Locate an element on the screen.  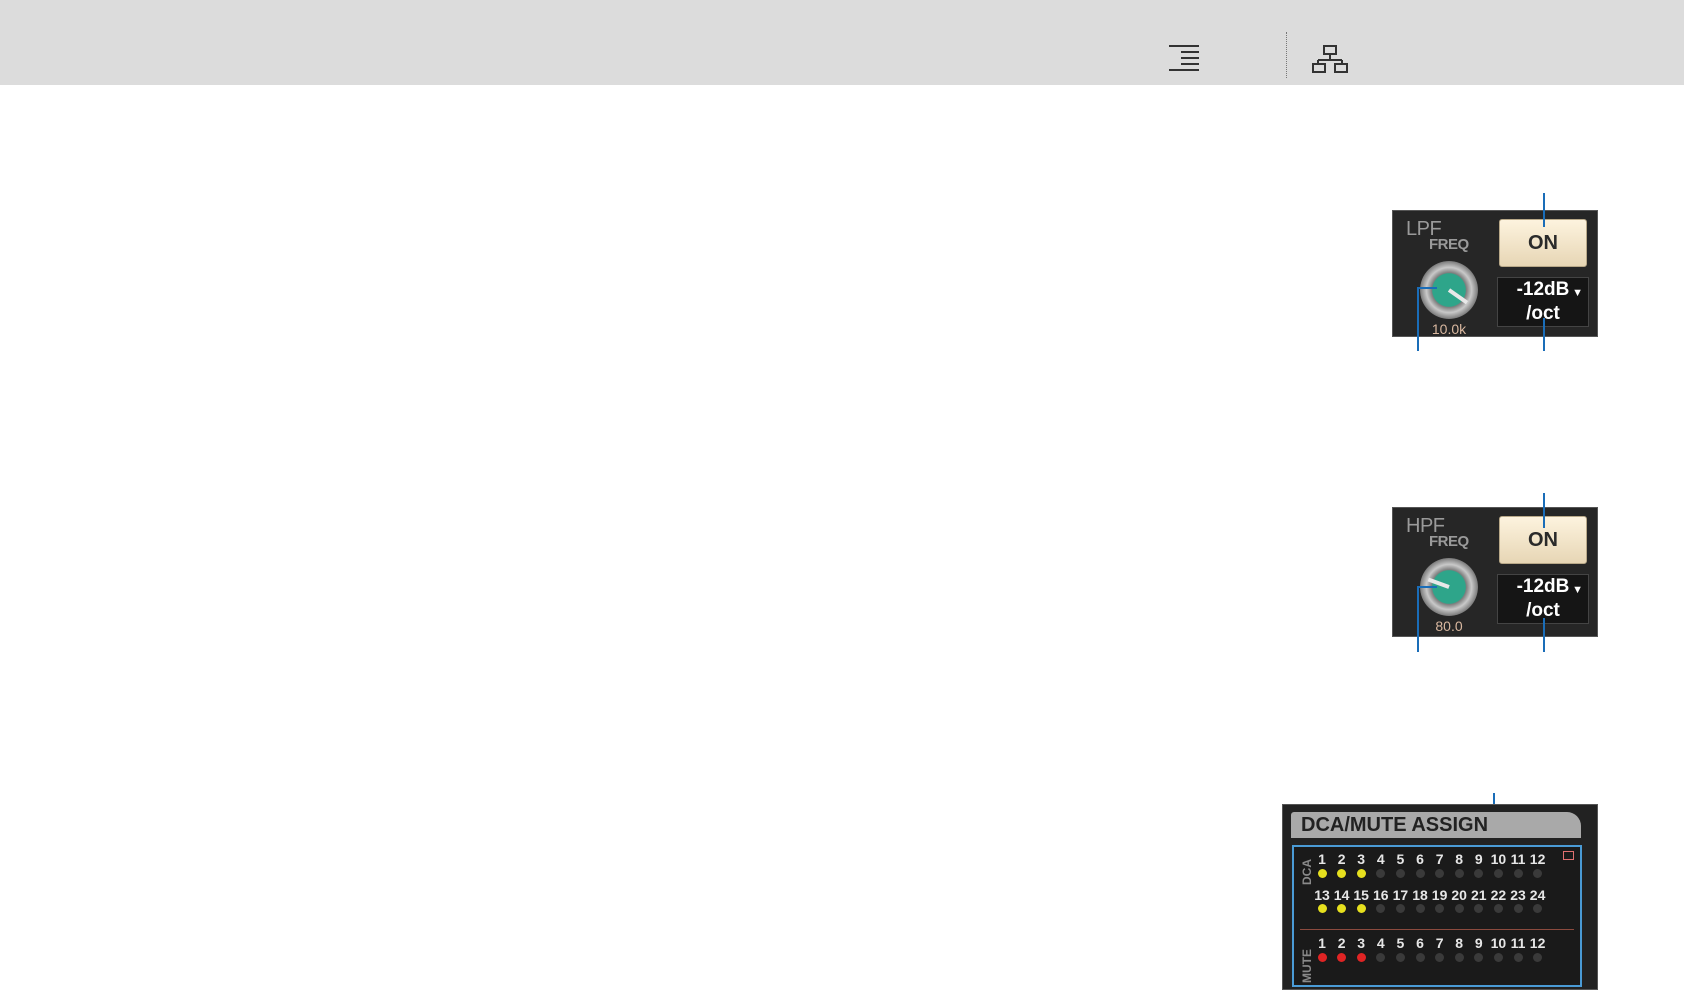
dca-number: 13 is located at coordinates (1322, 895).